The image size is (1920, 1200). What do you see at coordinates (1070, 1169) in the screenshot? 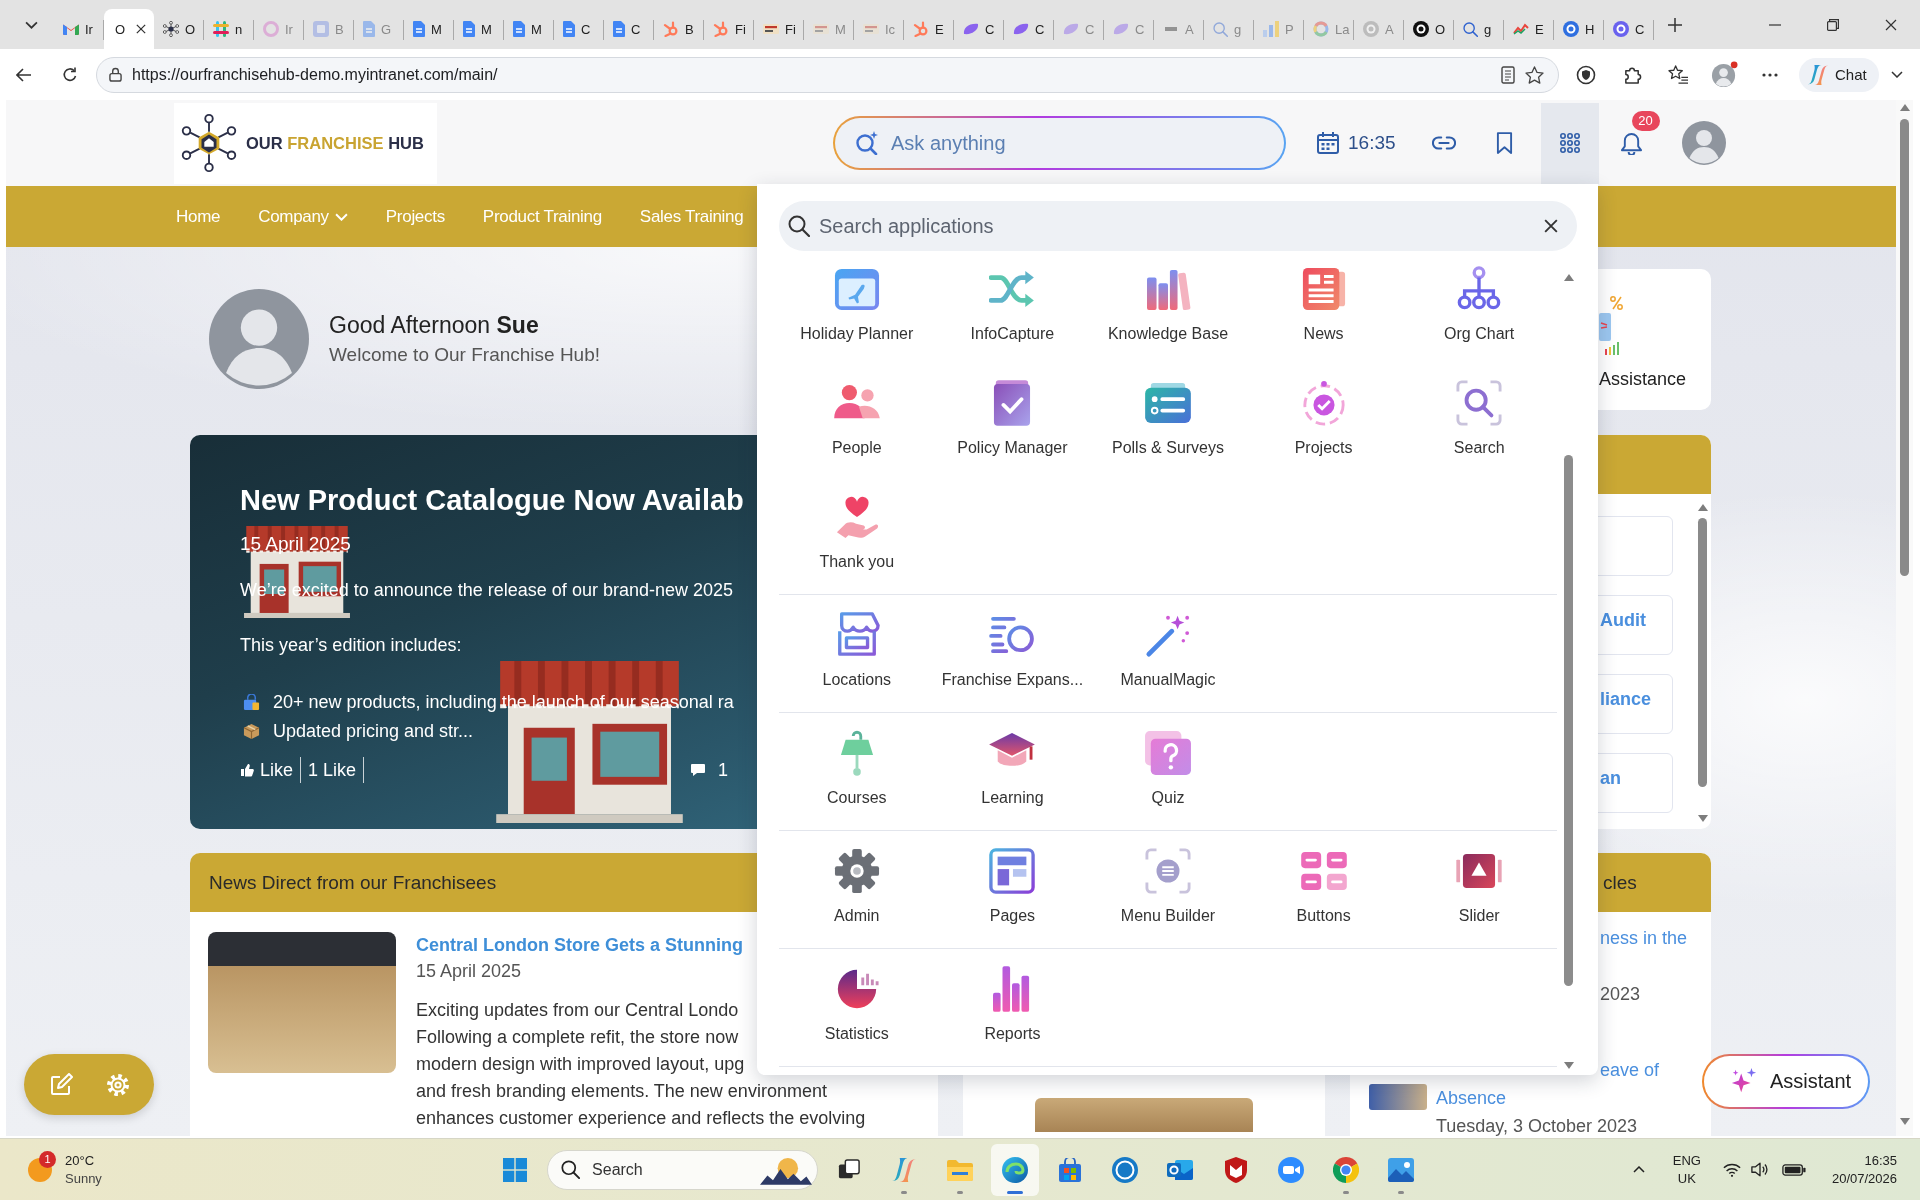
I see `shopping-bag-icon` at bounding box center [1070, 1169].